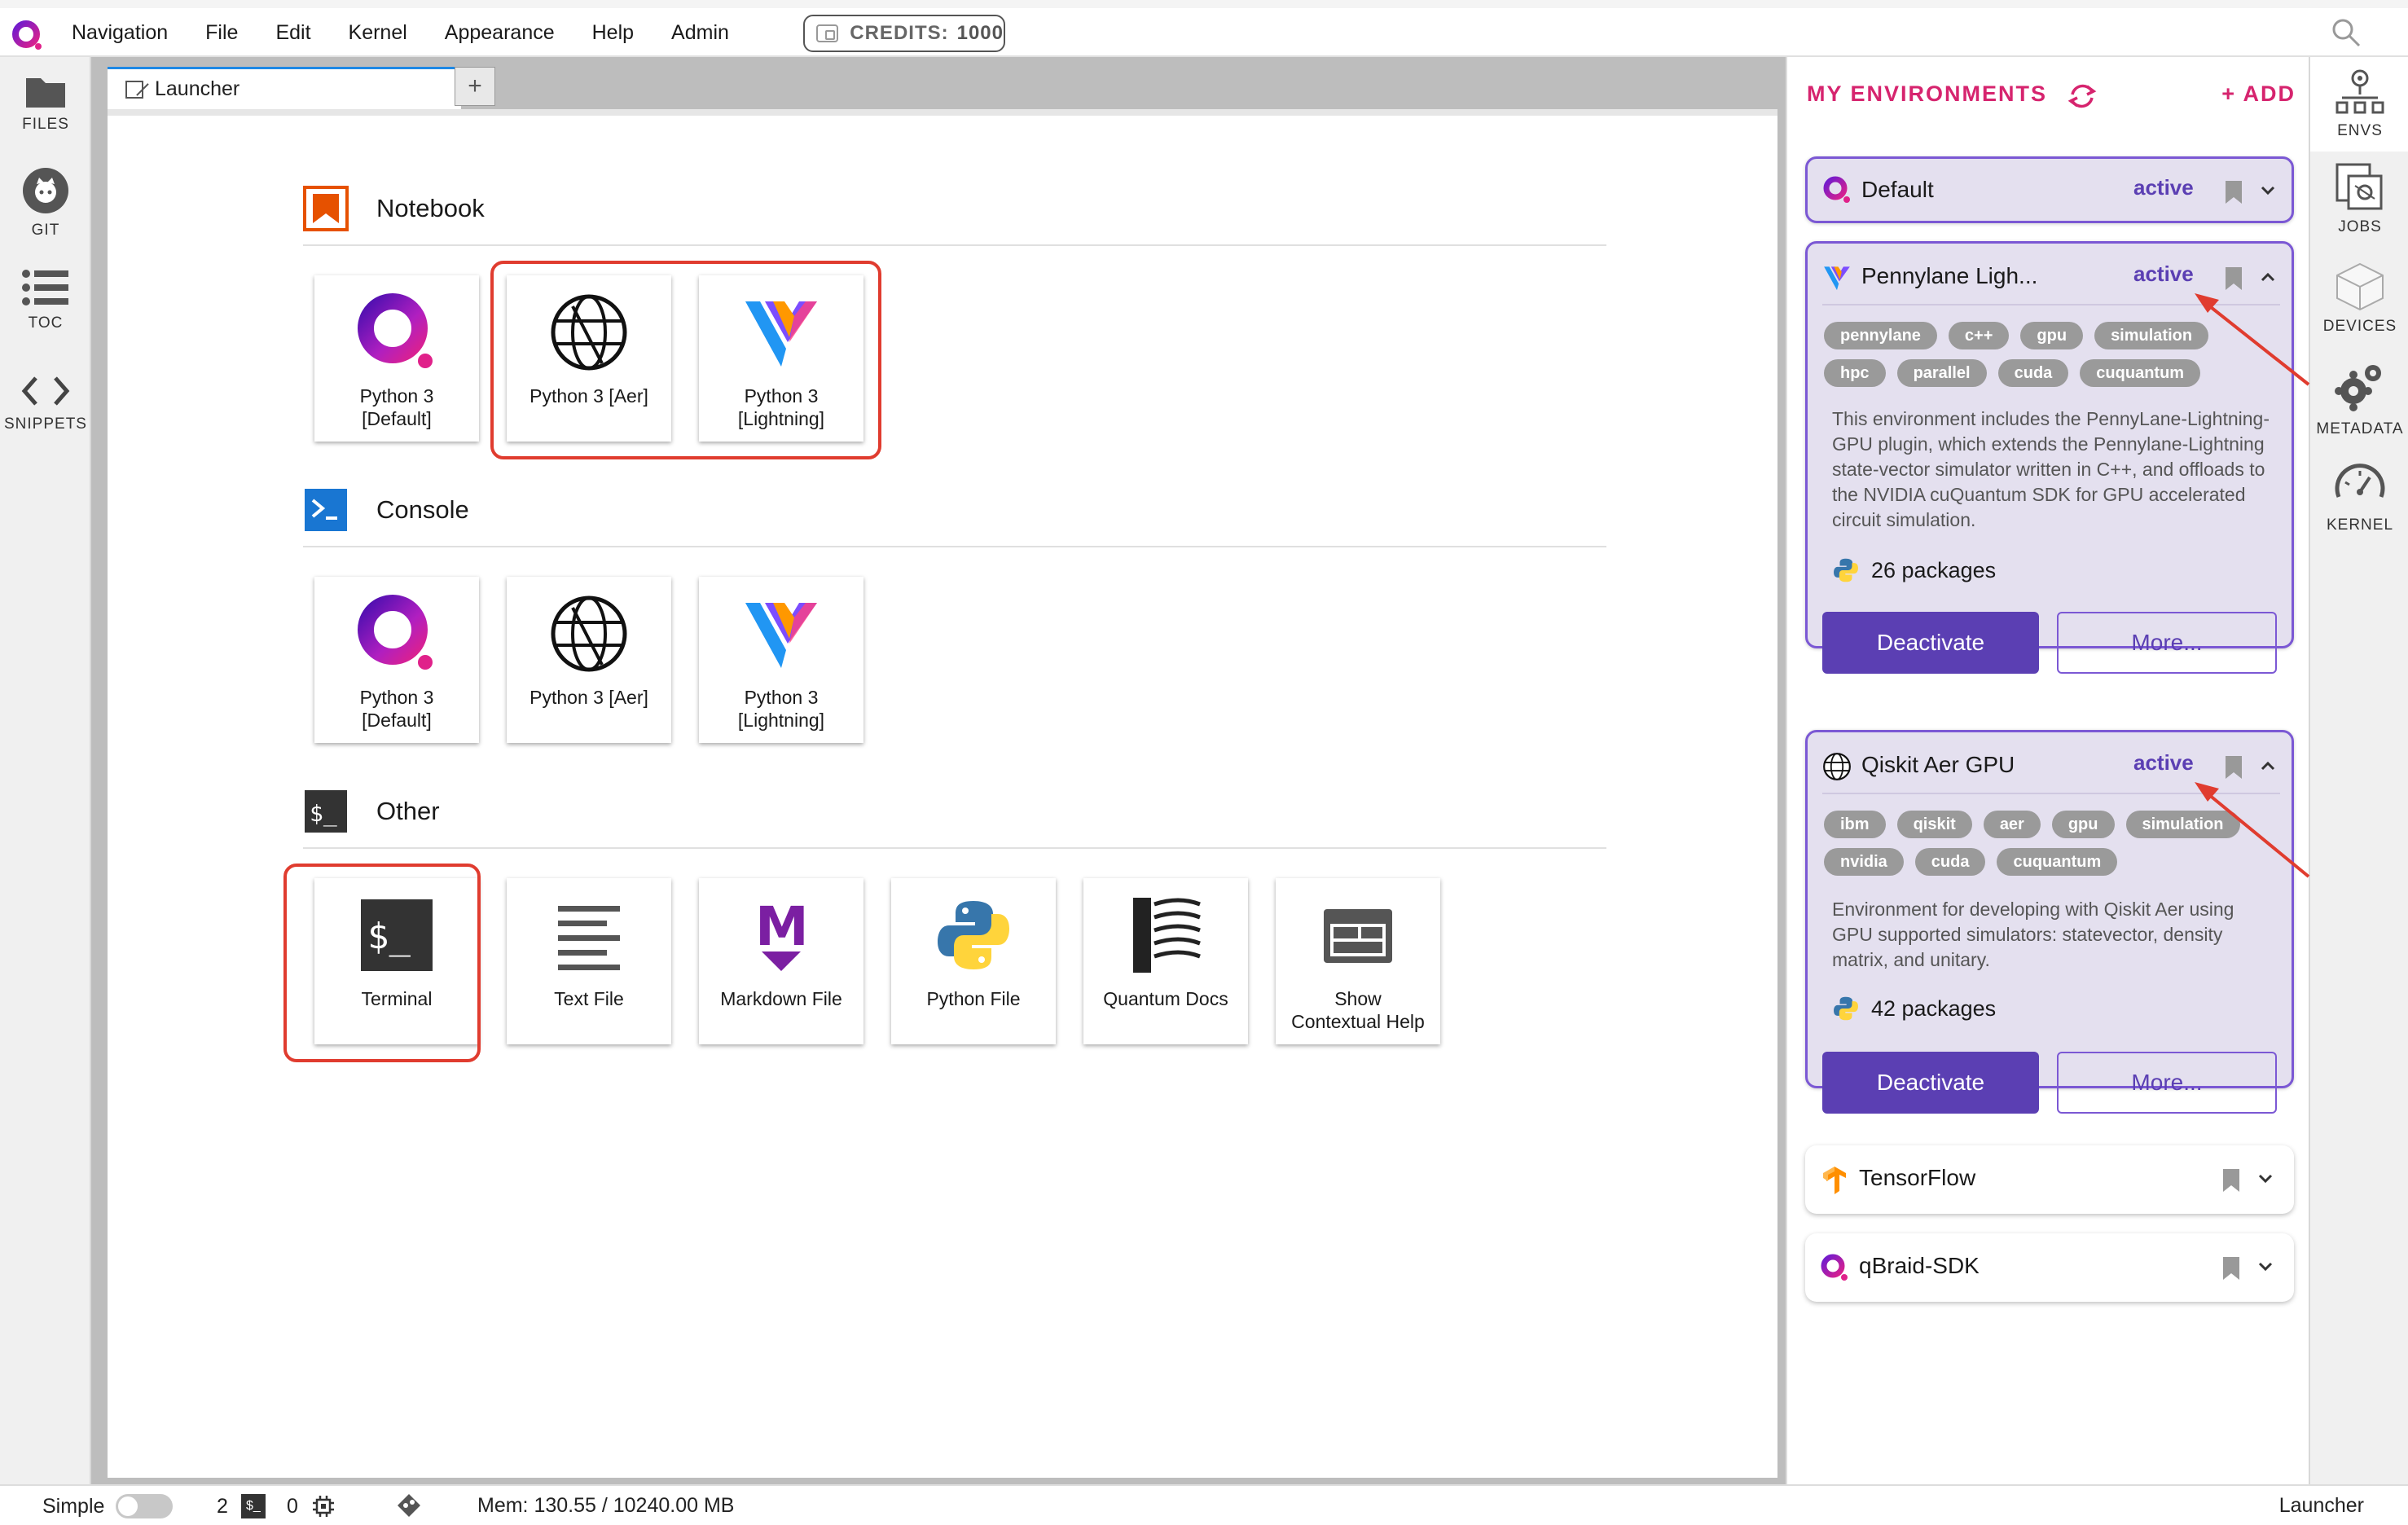 The width and height of the screenshot is (2408, 1525). I want to click on credits-badge: CREDITS: 1000, so click(904, 33).